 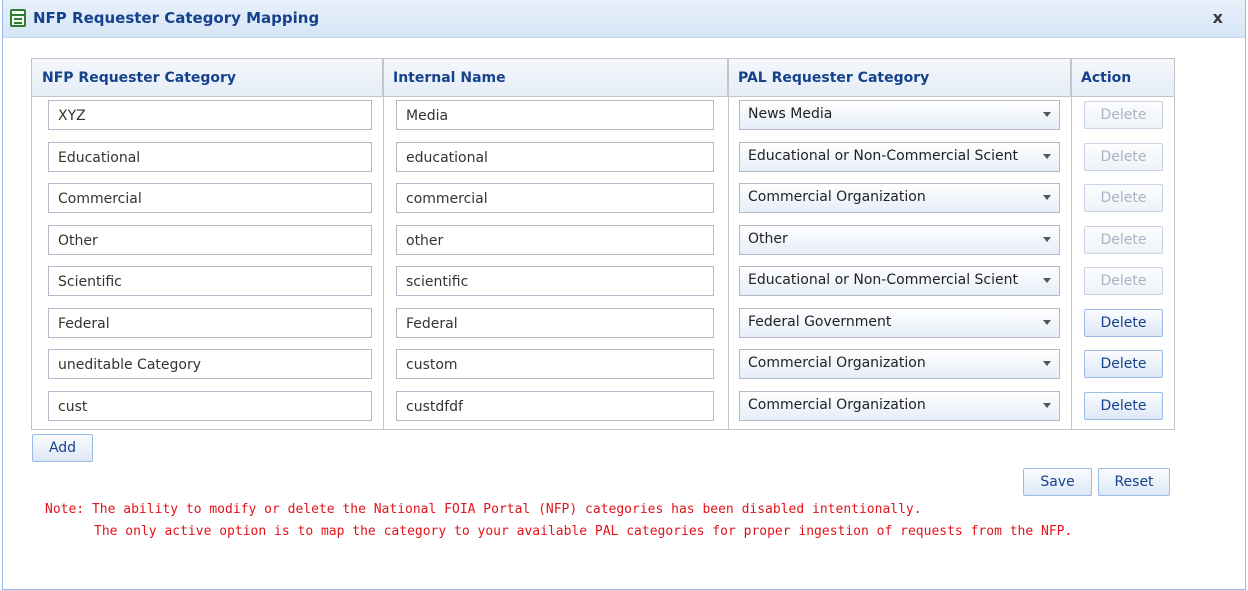 I want to click on table-row: Federal Federal Federal Government Delete, so click(x=603, y=328).